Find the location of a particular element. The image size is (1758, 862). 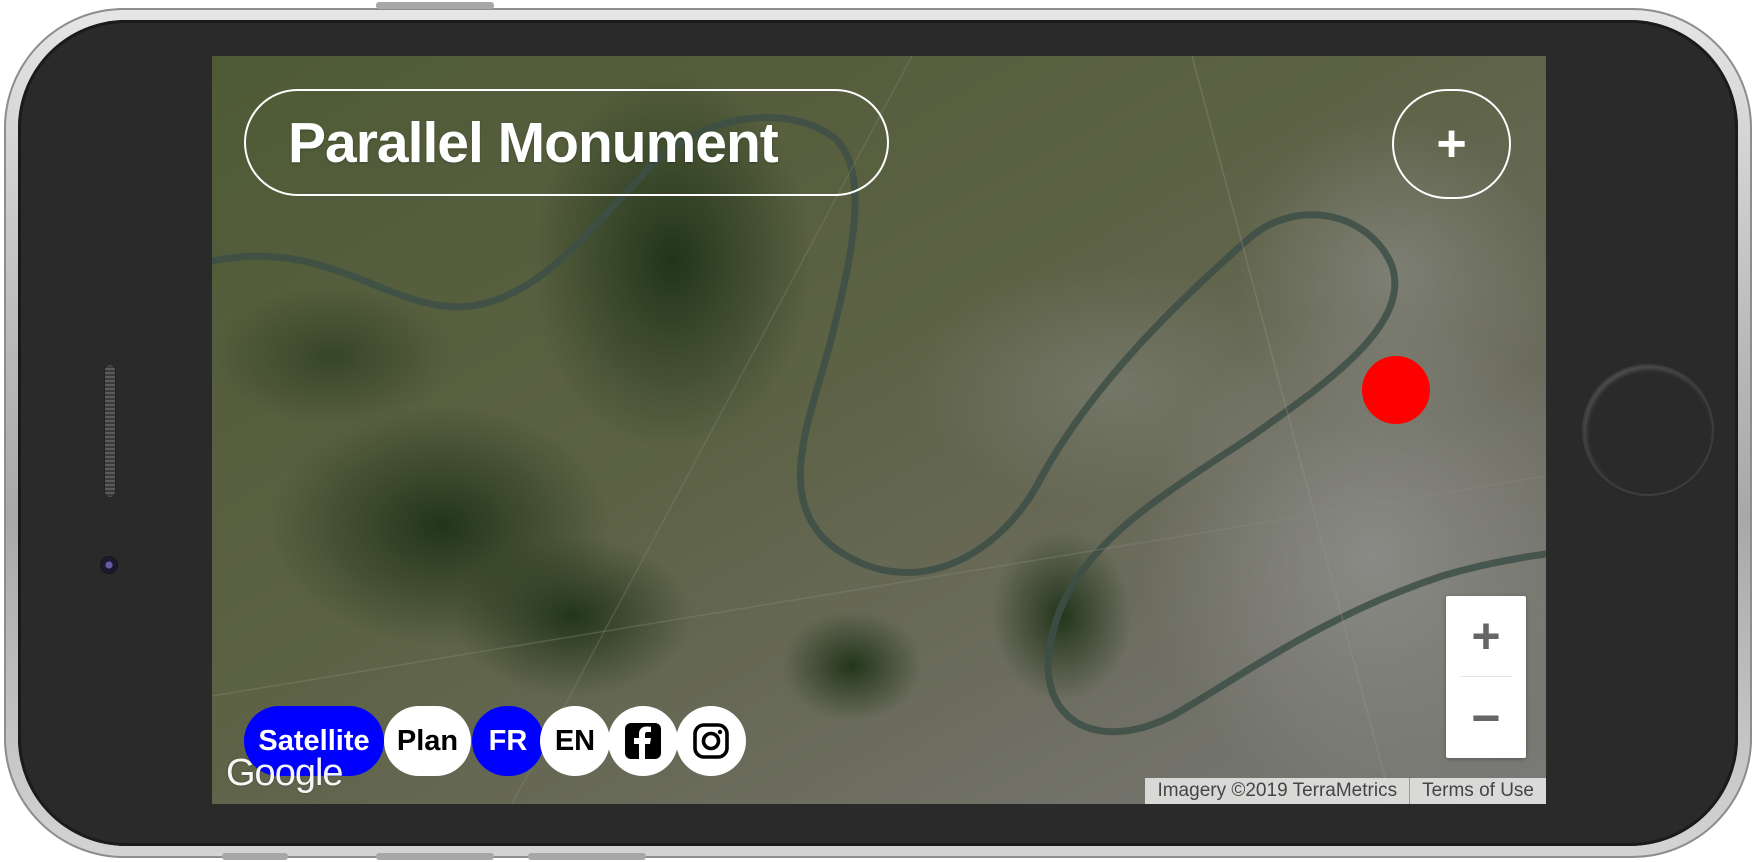

zoom-in-button: + is located at coordinates (1486, 636).